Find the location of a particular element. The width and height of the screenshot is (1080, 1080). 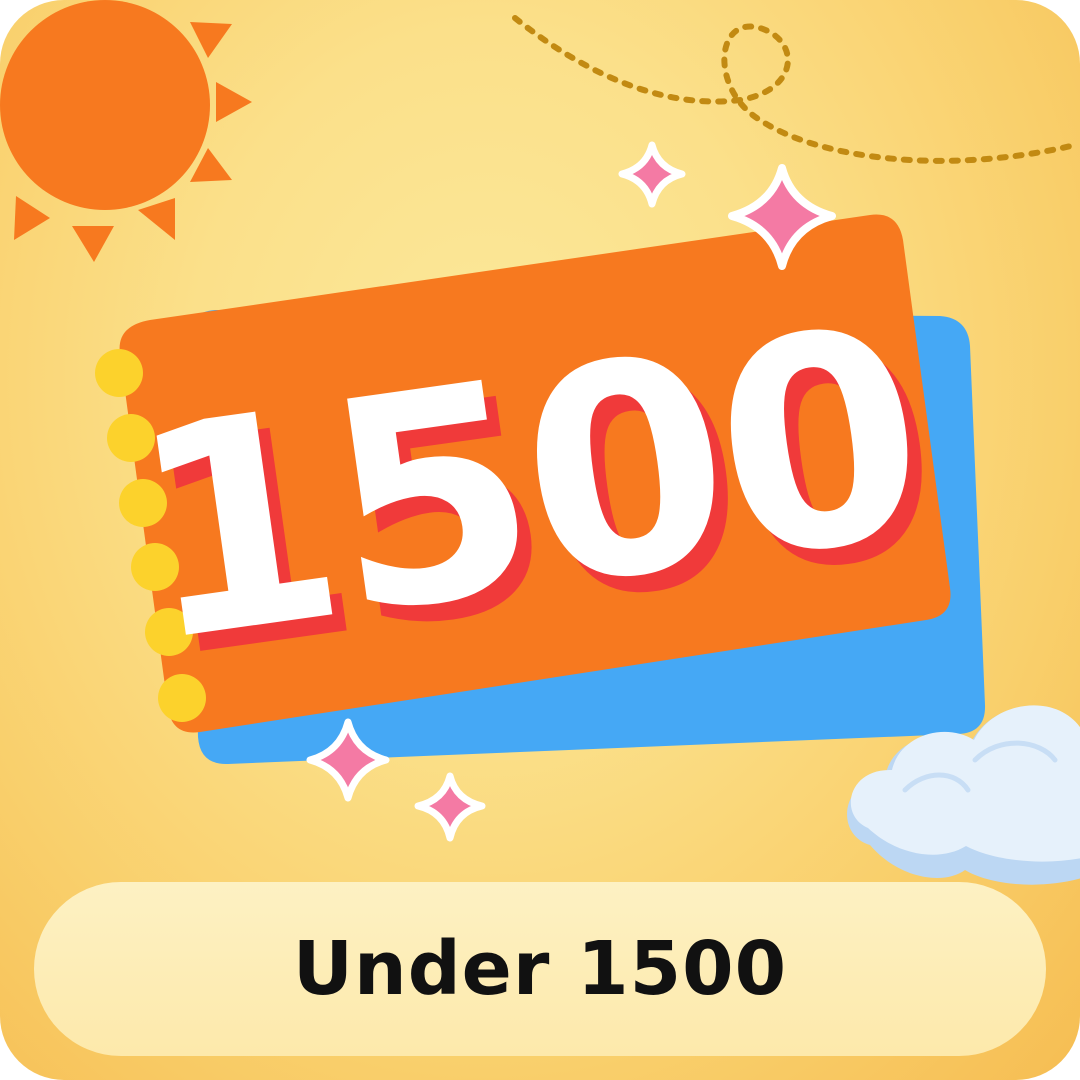

sun-icon is located at coordinates (126, 131).